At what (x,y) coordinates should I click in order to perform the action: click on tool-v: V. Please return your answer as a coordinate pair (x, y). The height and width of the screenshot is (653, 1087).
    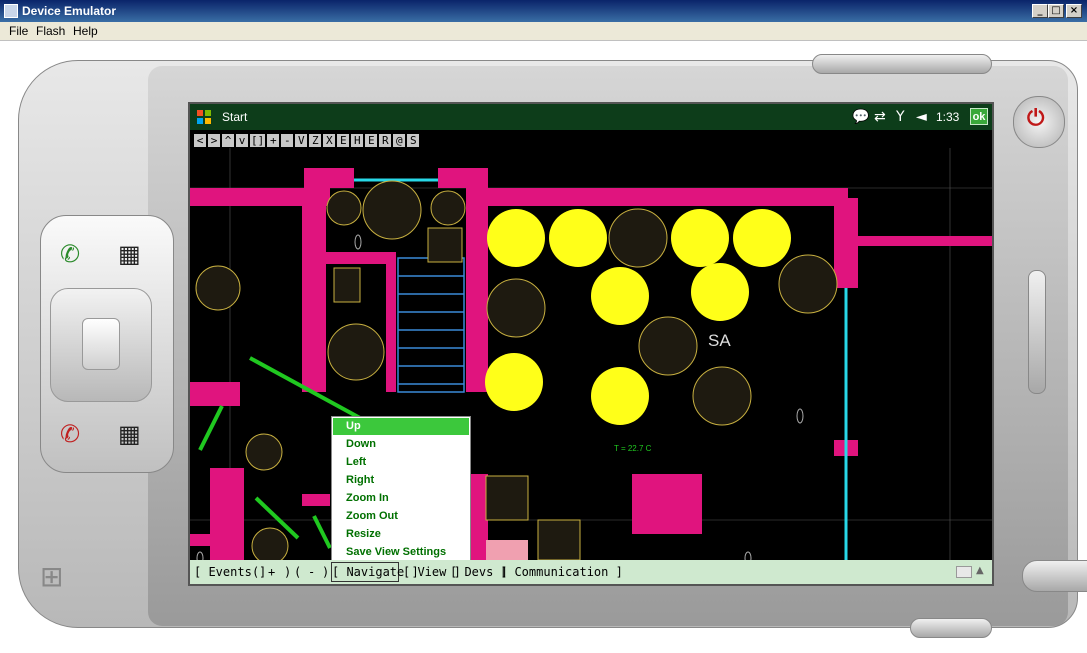
    Looking at the image, I should click on (301, 140).